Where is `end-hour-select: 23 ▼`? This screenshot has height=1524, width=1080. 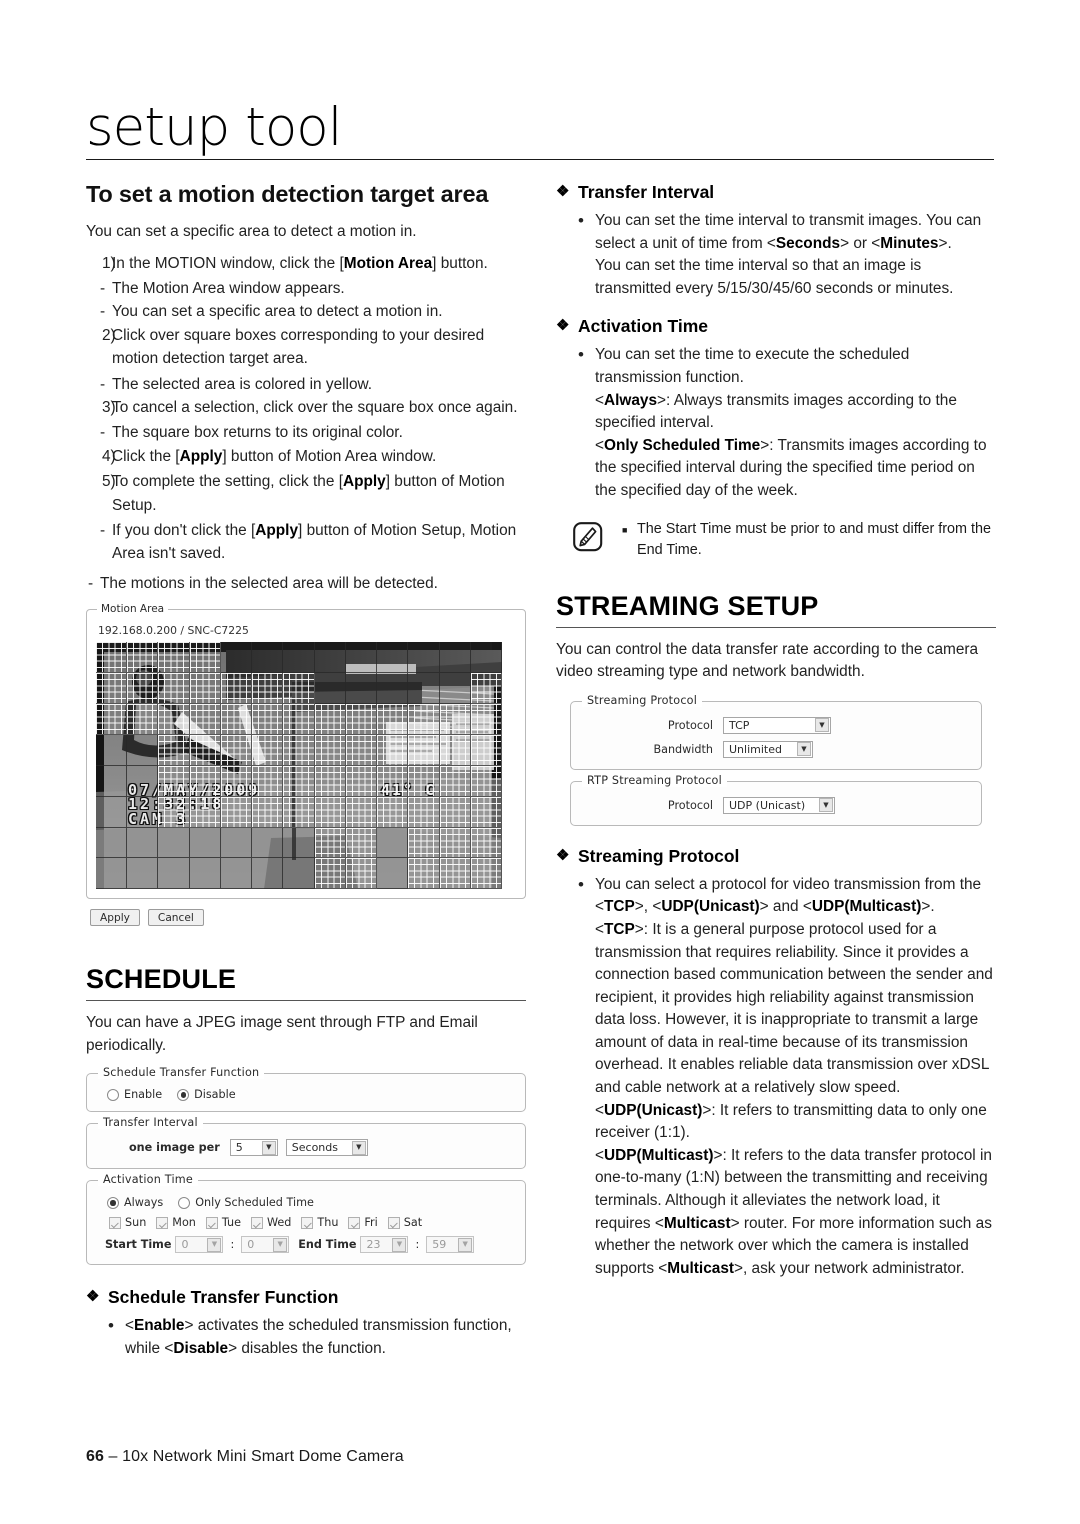
end-hour-select: 23 ▼ is located at coordinates (384, 1245).